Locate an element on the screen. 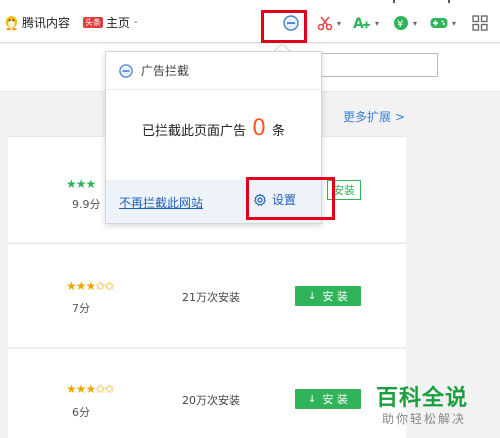 This screenshot has height=438, width=500. shopping-toolbar-button: ¥ ▾ is located at coordinates (405, 23).